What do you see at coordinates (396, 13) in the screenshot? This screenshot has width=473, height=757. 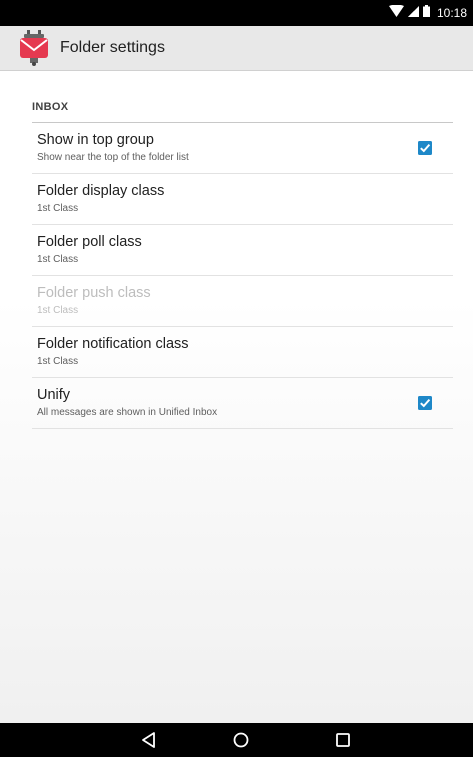 I see `wifi-icon` at bounding box center [396, 13].